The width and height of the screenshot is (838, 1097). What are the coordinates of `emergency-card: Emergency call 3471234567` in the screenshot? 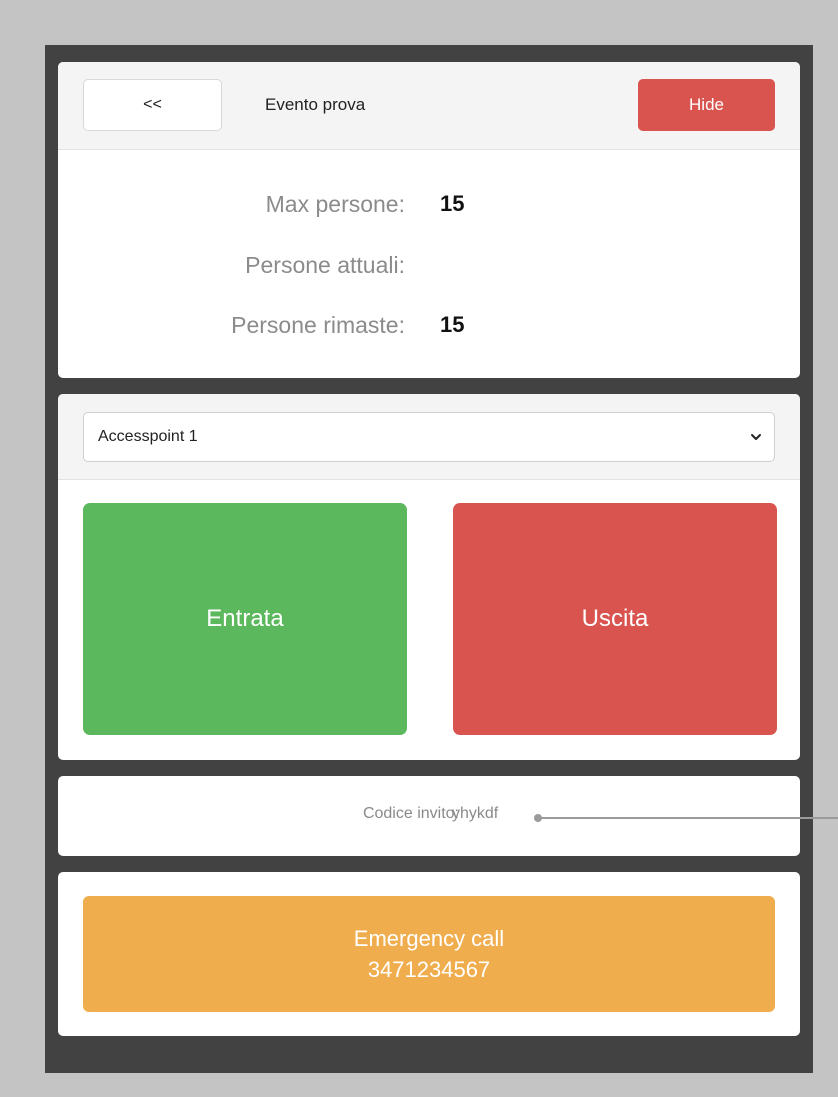 It's located at (429, 954).